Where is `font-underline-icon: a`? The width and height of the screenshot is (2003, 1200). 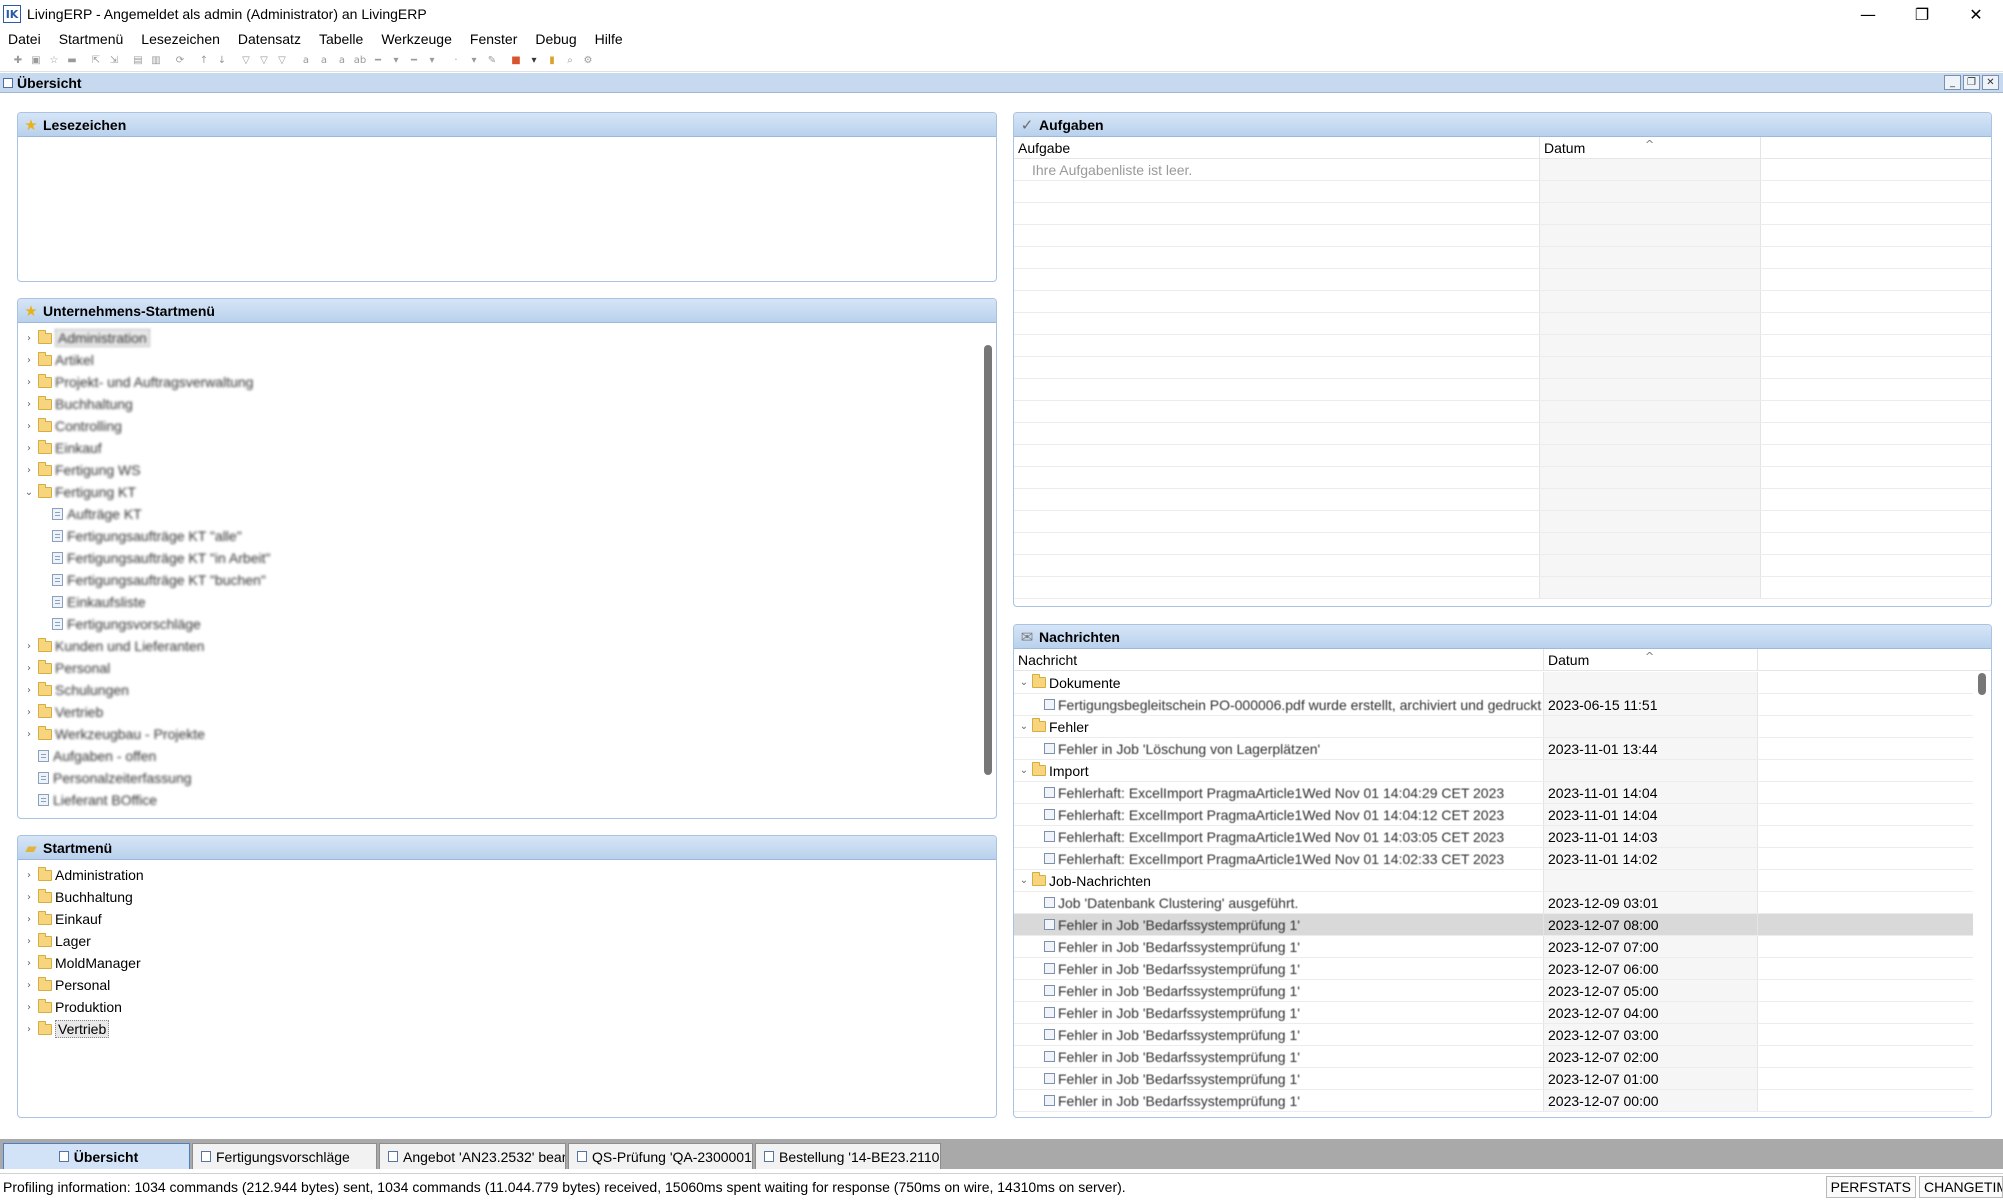
font-underline-icon: a is located at coordinates (342, 61).